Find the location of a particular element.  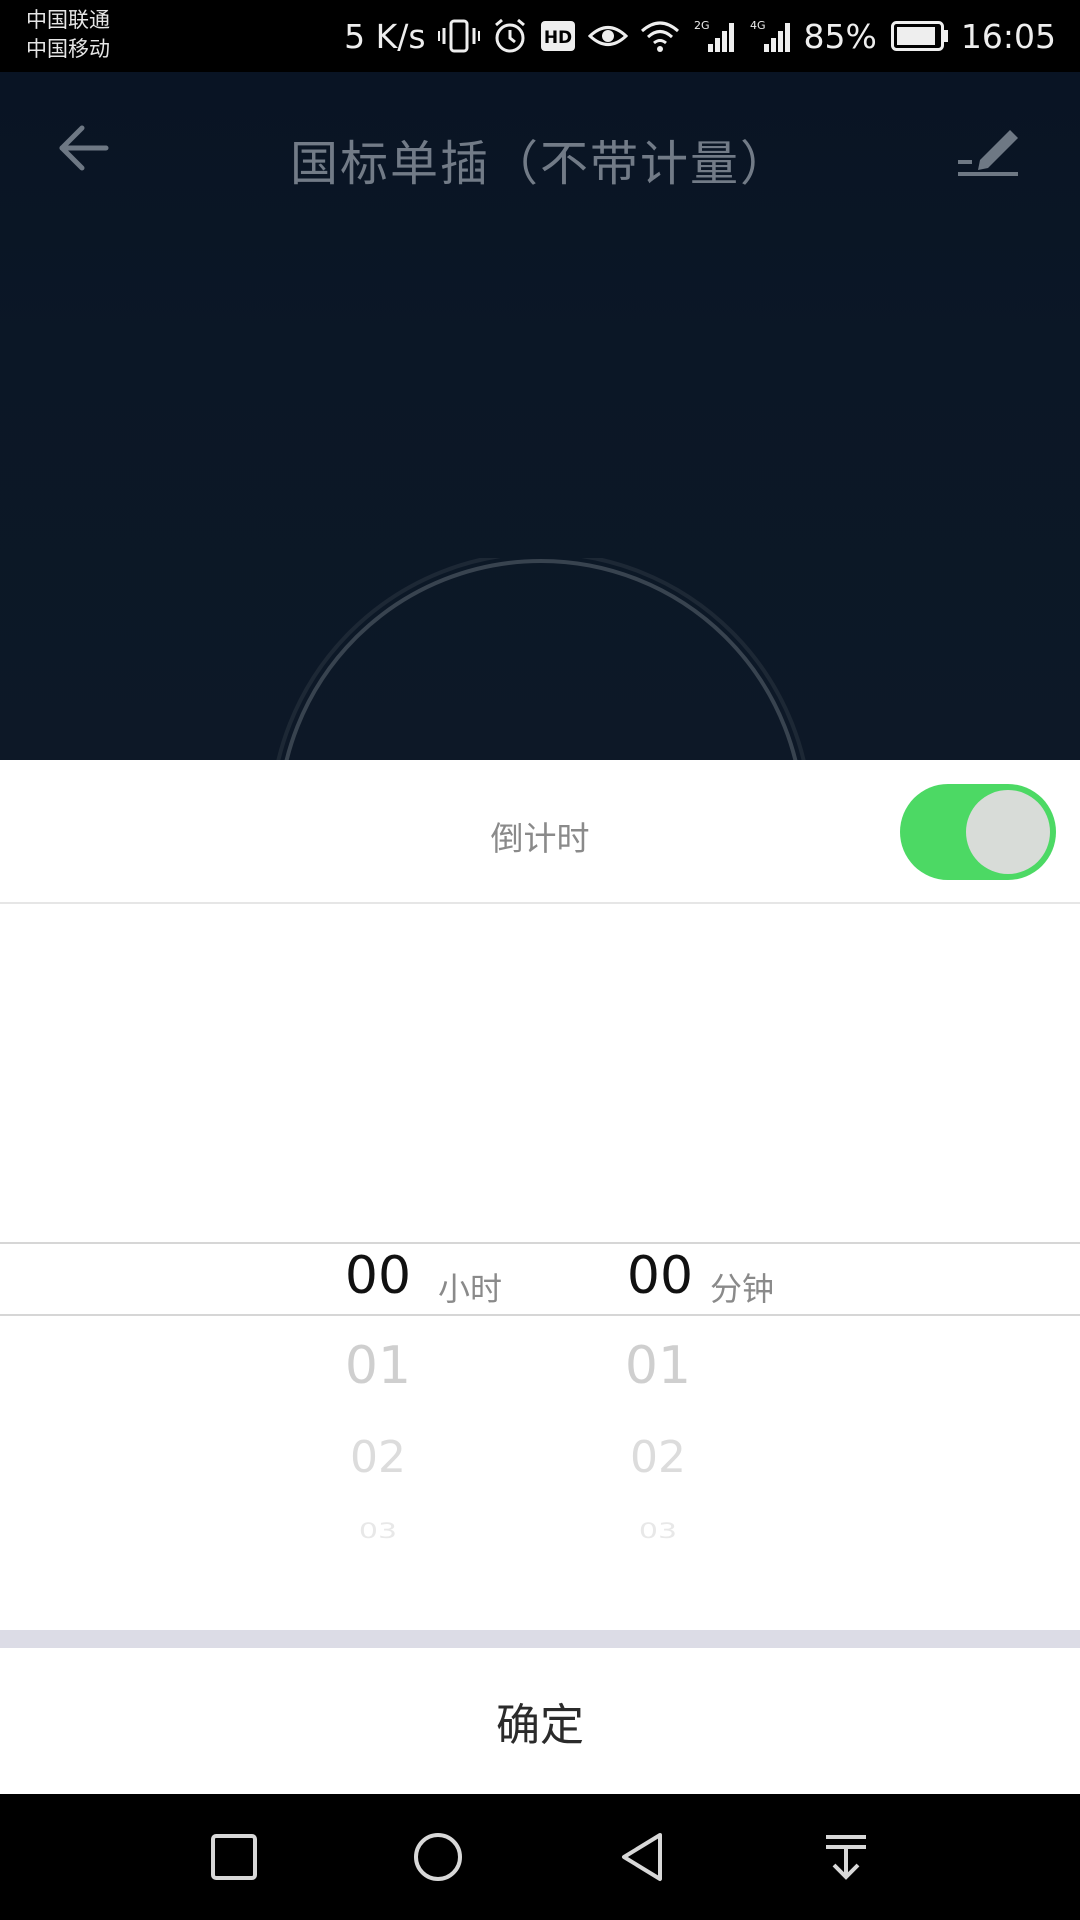

carrier-1: 中国联通 is located at coordinates (68, 20).